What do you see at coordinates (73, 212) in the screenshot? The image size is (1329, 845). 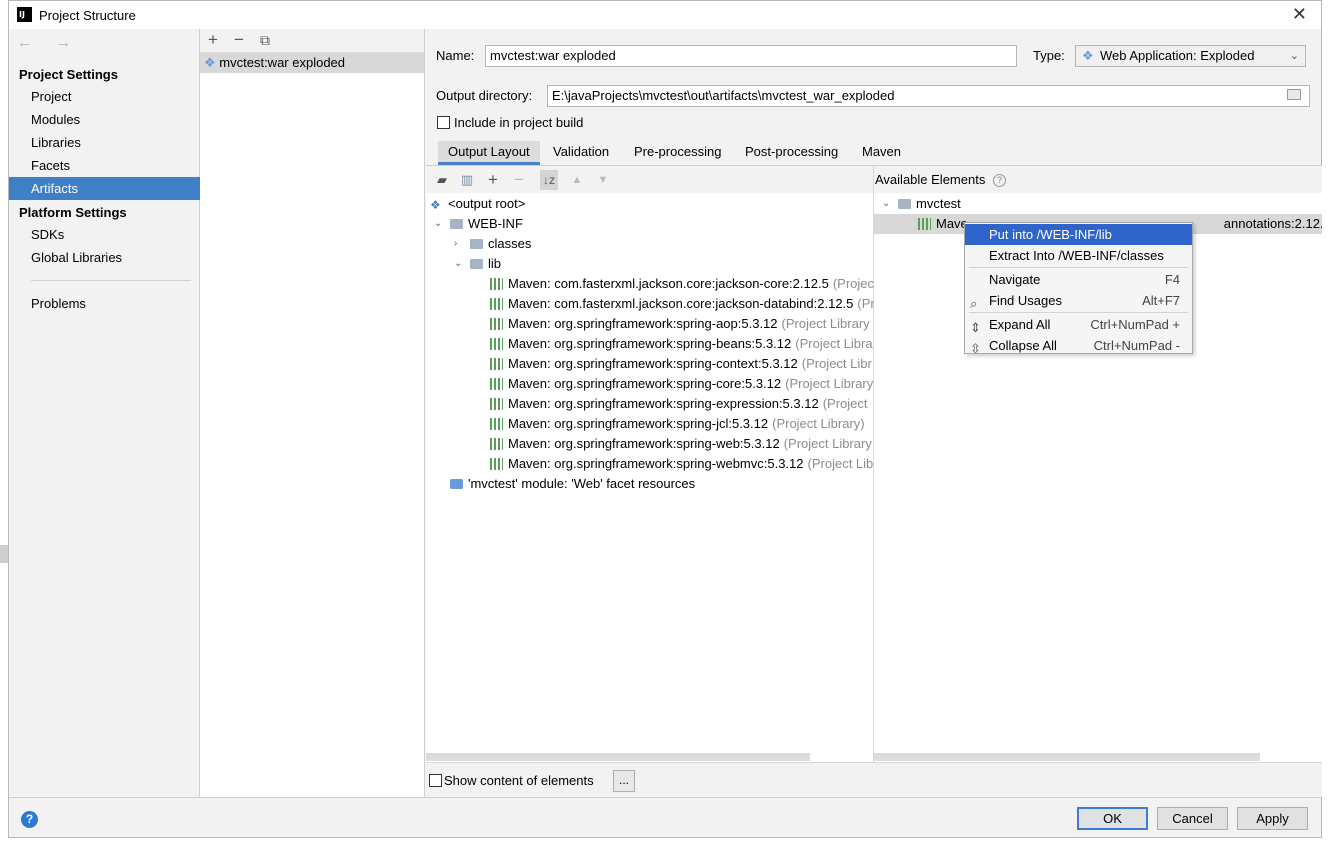 I see `platform-settings-header: Platform Settings` at bounding box center [73, 212].